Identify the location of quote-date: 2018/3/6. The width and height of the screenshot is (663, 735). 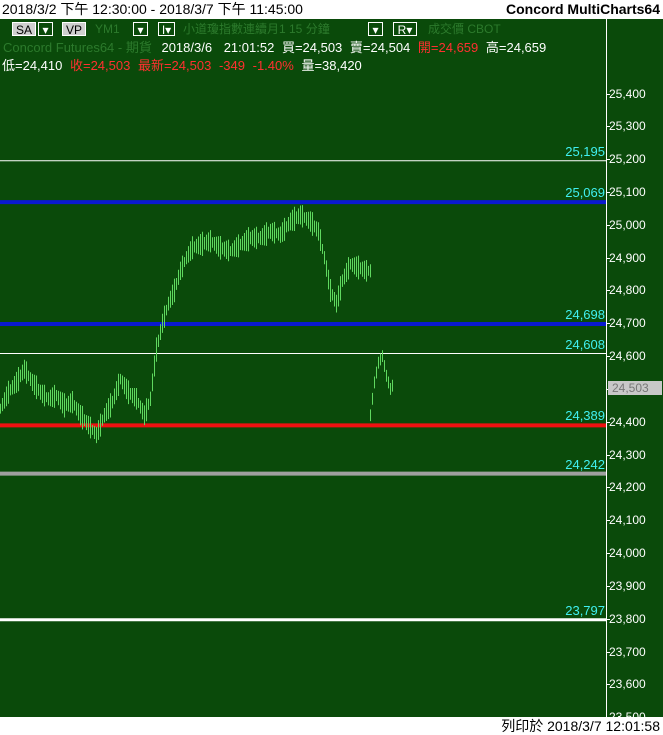
(187, 47).